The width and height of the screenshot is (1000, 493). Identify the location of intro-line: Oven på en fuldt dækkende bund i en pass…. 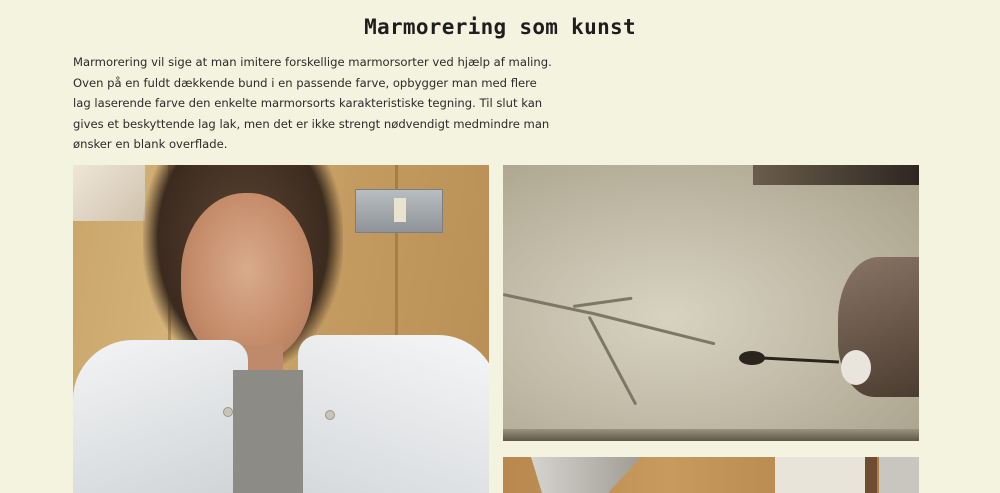
(305, 82).